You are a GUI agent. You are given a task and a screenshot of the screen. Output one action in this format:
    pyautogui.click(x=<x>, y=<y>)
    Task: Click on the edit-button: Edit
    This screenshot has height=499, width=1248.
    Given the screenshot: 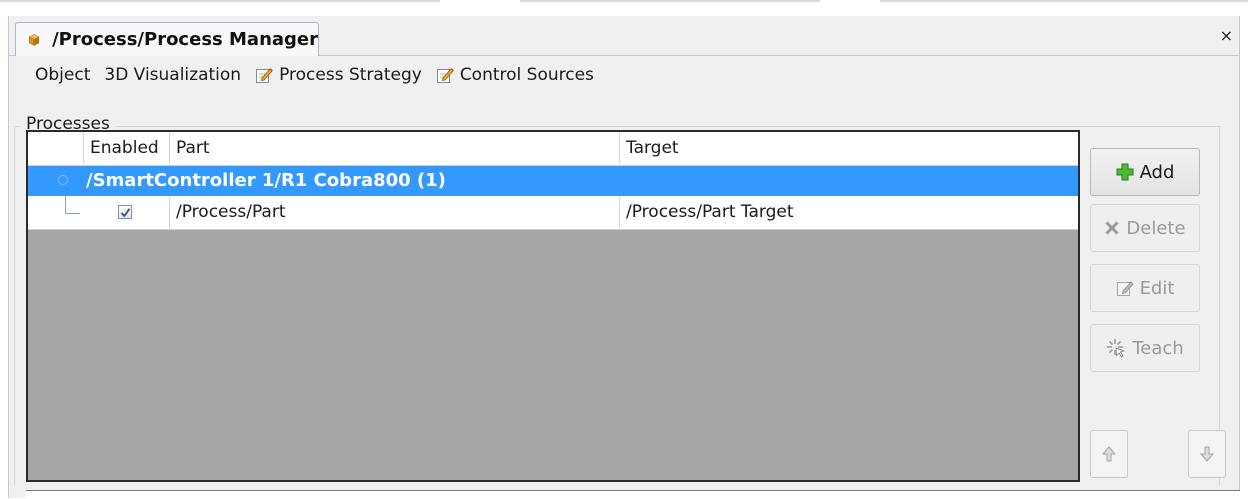 What is the action you would take?
    pyautogui.click(x=1145, y=288)
    